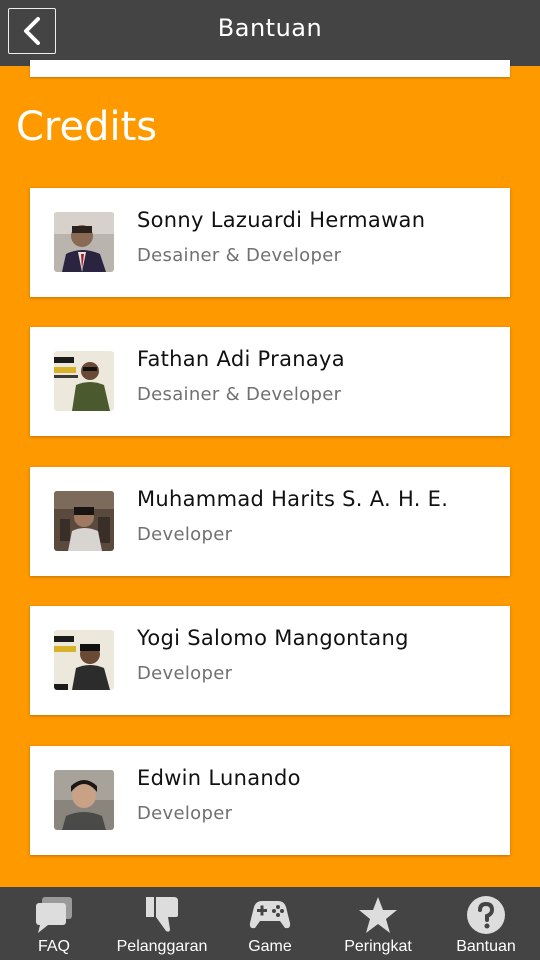 This screenshot has height=960, width=540. What do you see at coordinates (53, 946) in the screenshot?
I see `nav-label: FAQ` at bounding box center [53, 946].